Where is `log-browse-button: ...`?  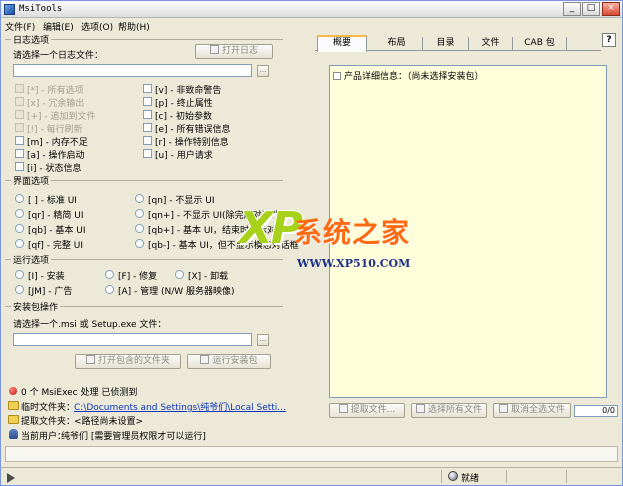 log-browse-button: ... is located at coordinates (263, 71).